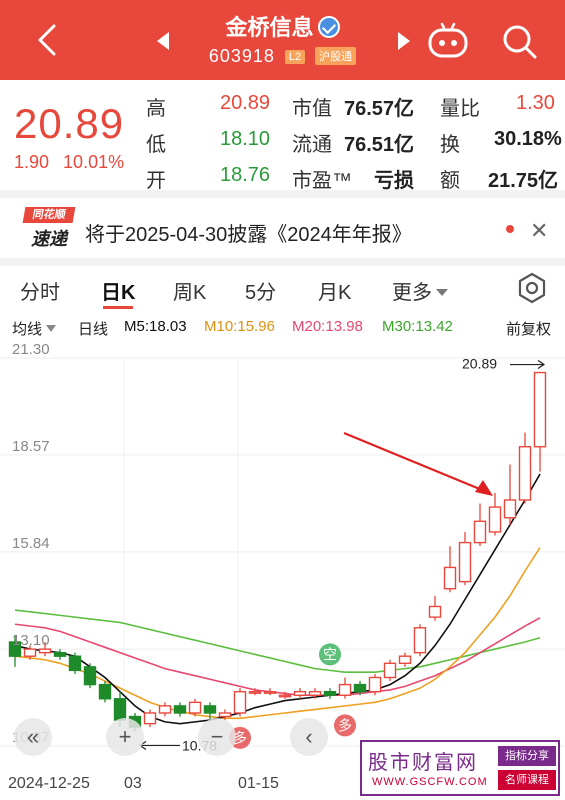 This screenshot has height=800, width=565. Describe the element at coordinates (245, 175) in the screenshot. I see `open-value: 18.76` at that location.